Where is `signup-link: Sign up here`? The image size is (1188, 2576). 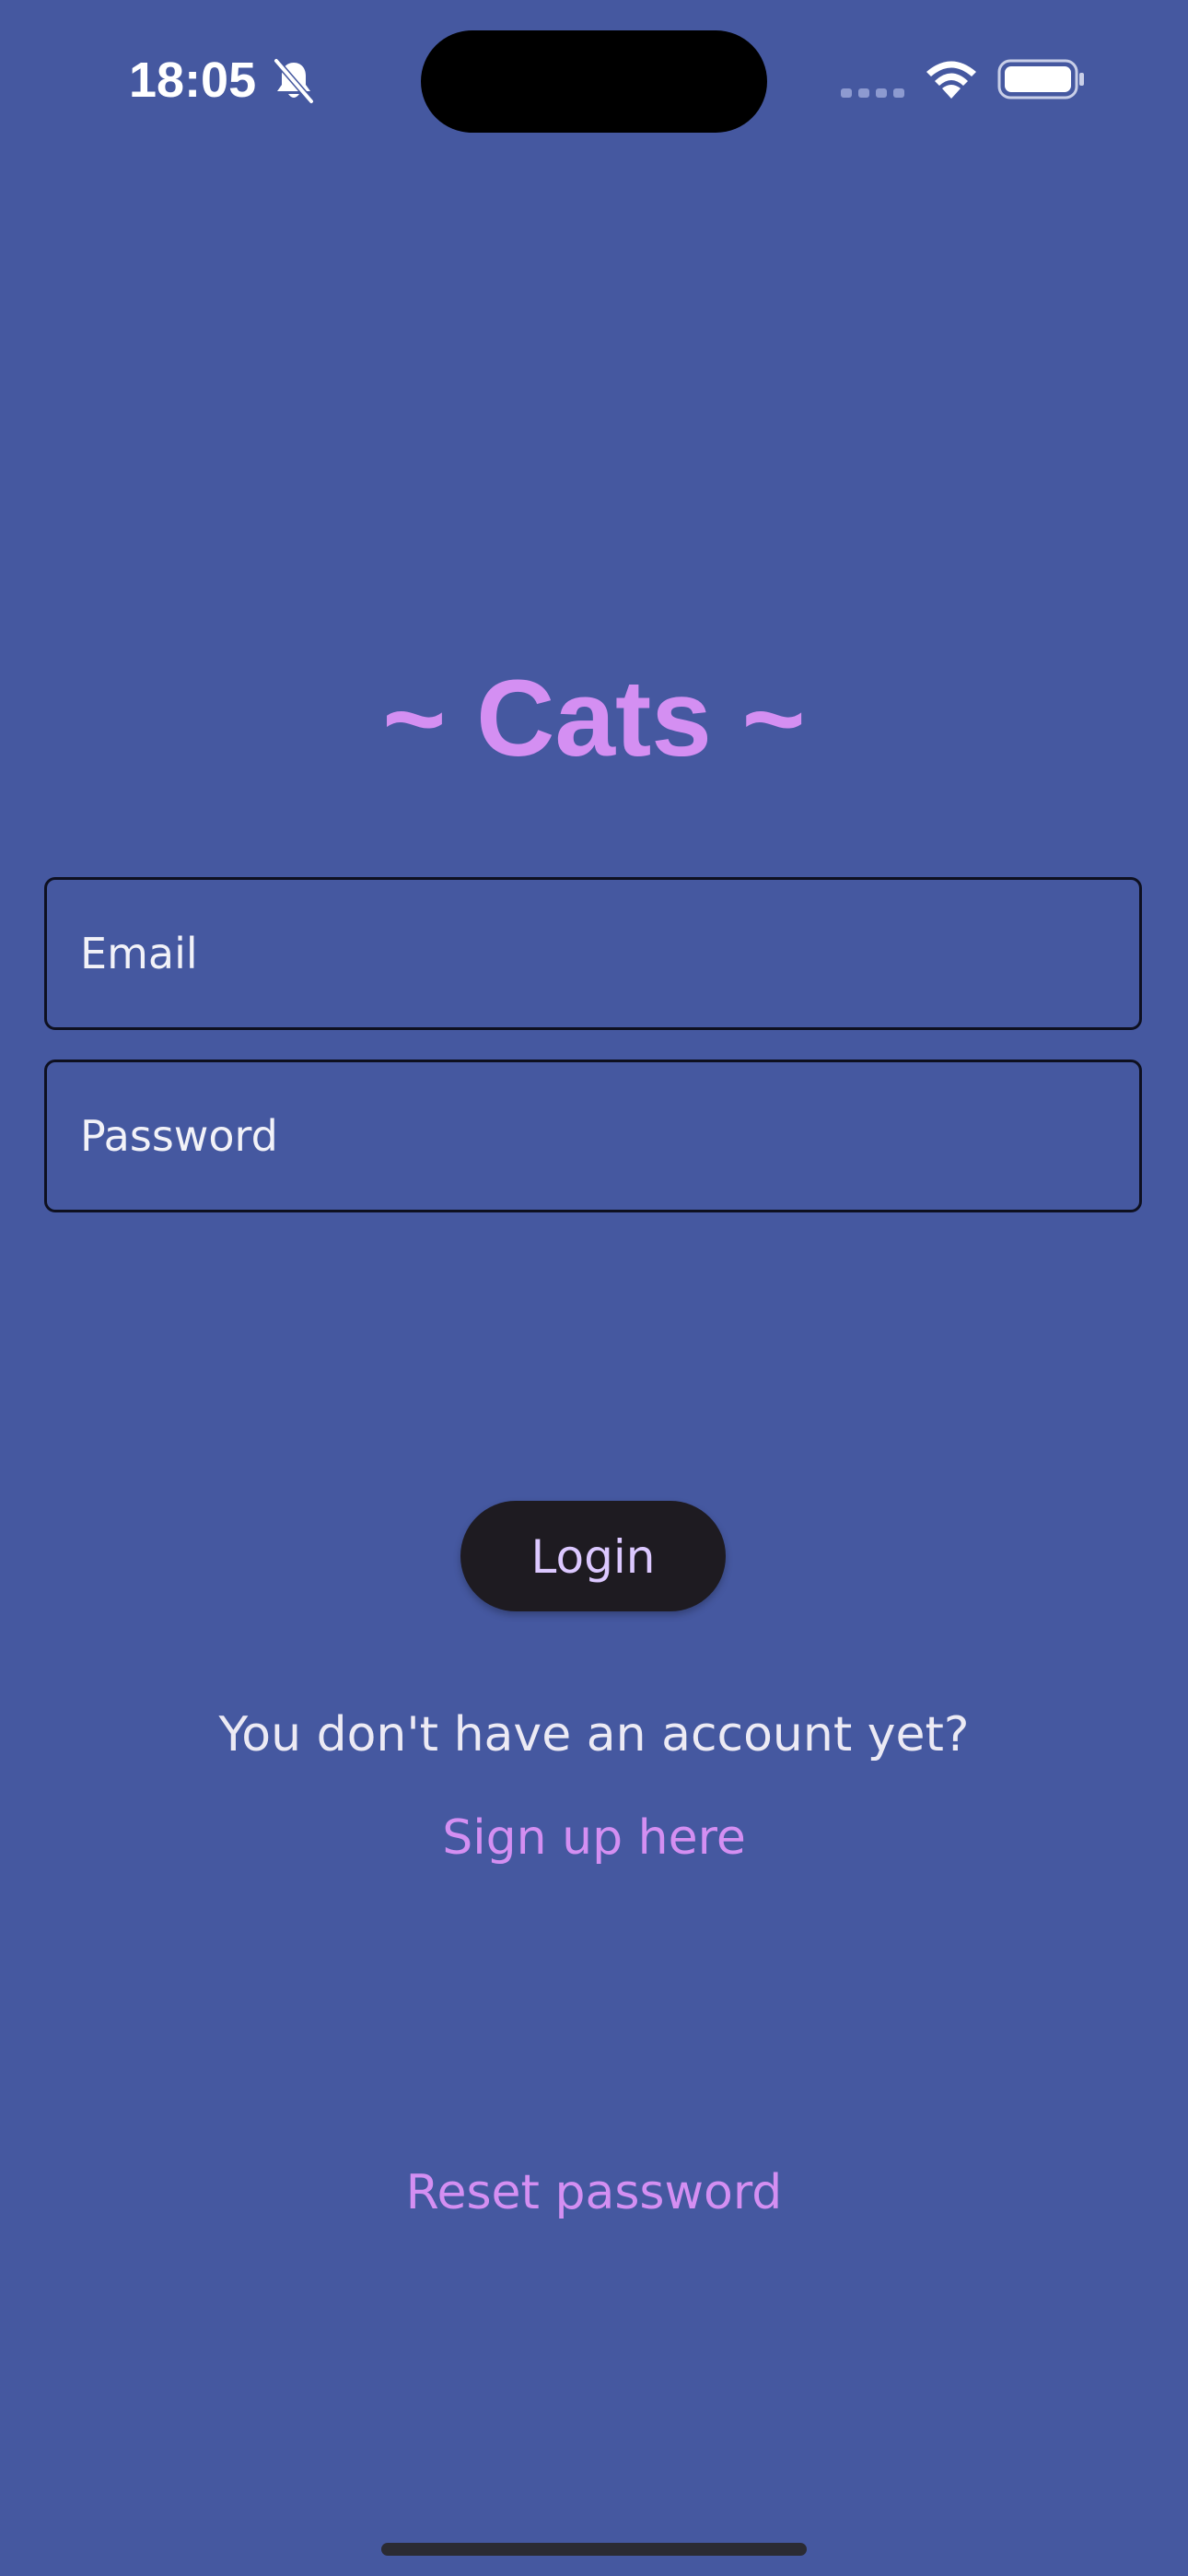
signup-link: Sign up here is located at coordinates (594, 1838).